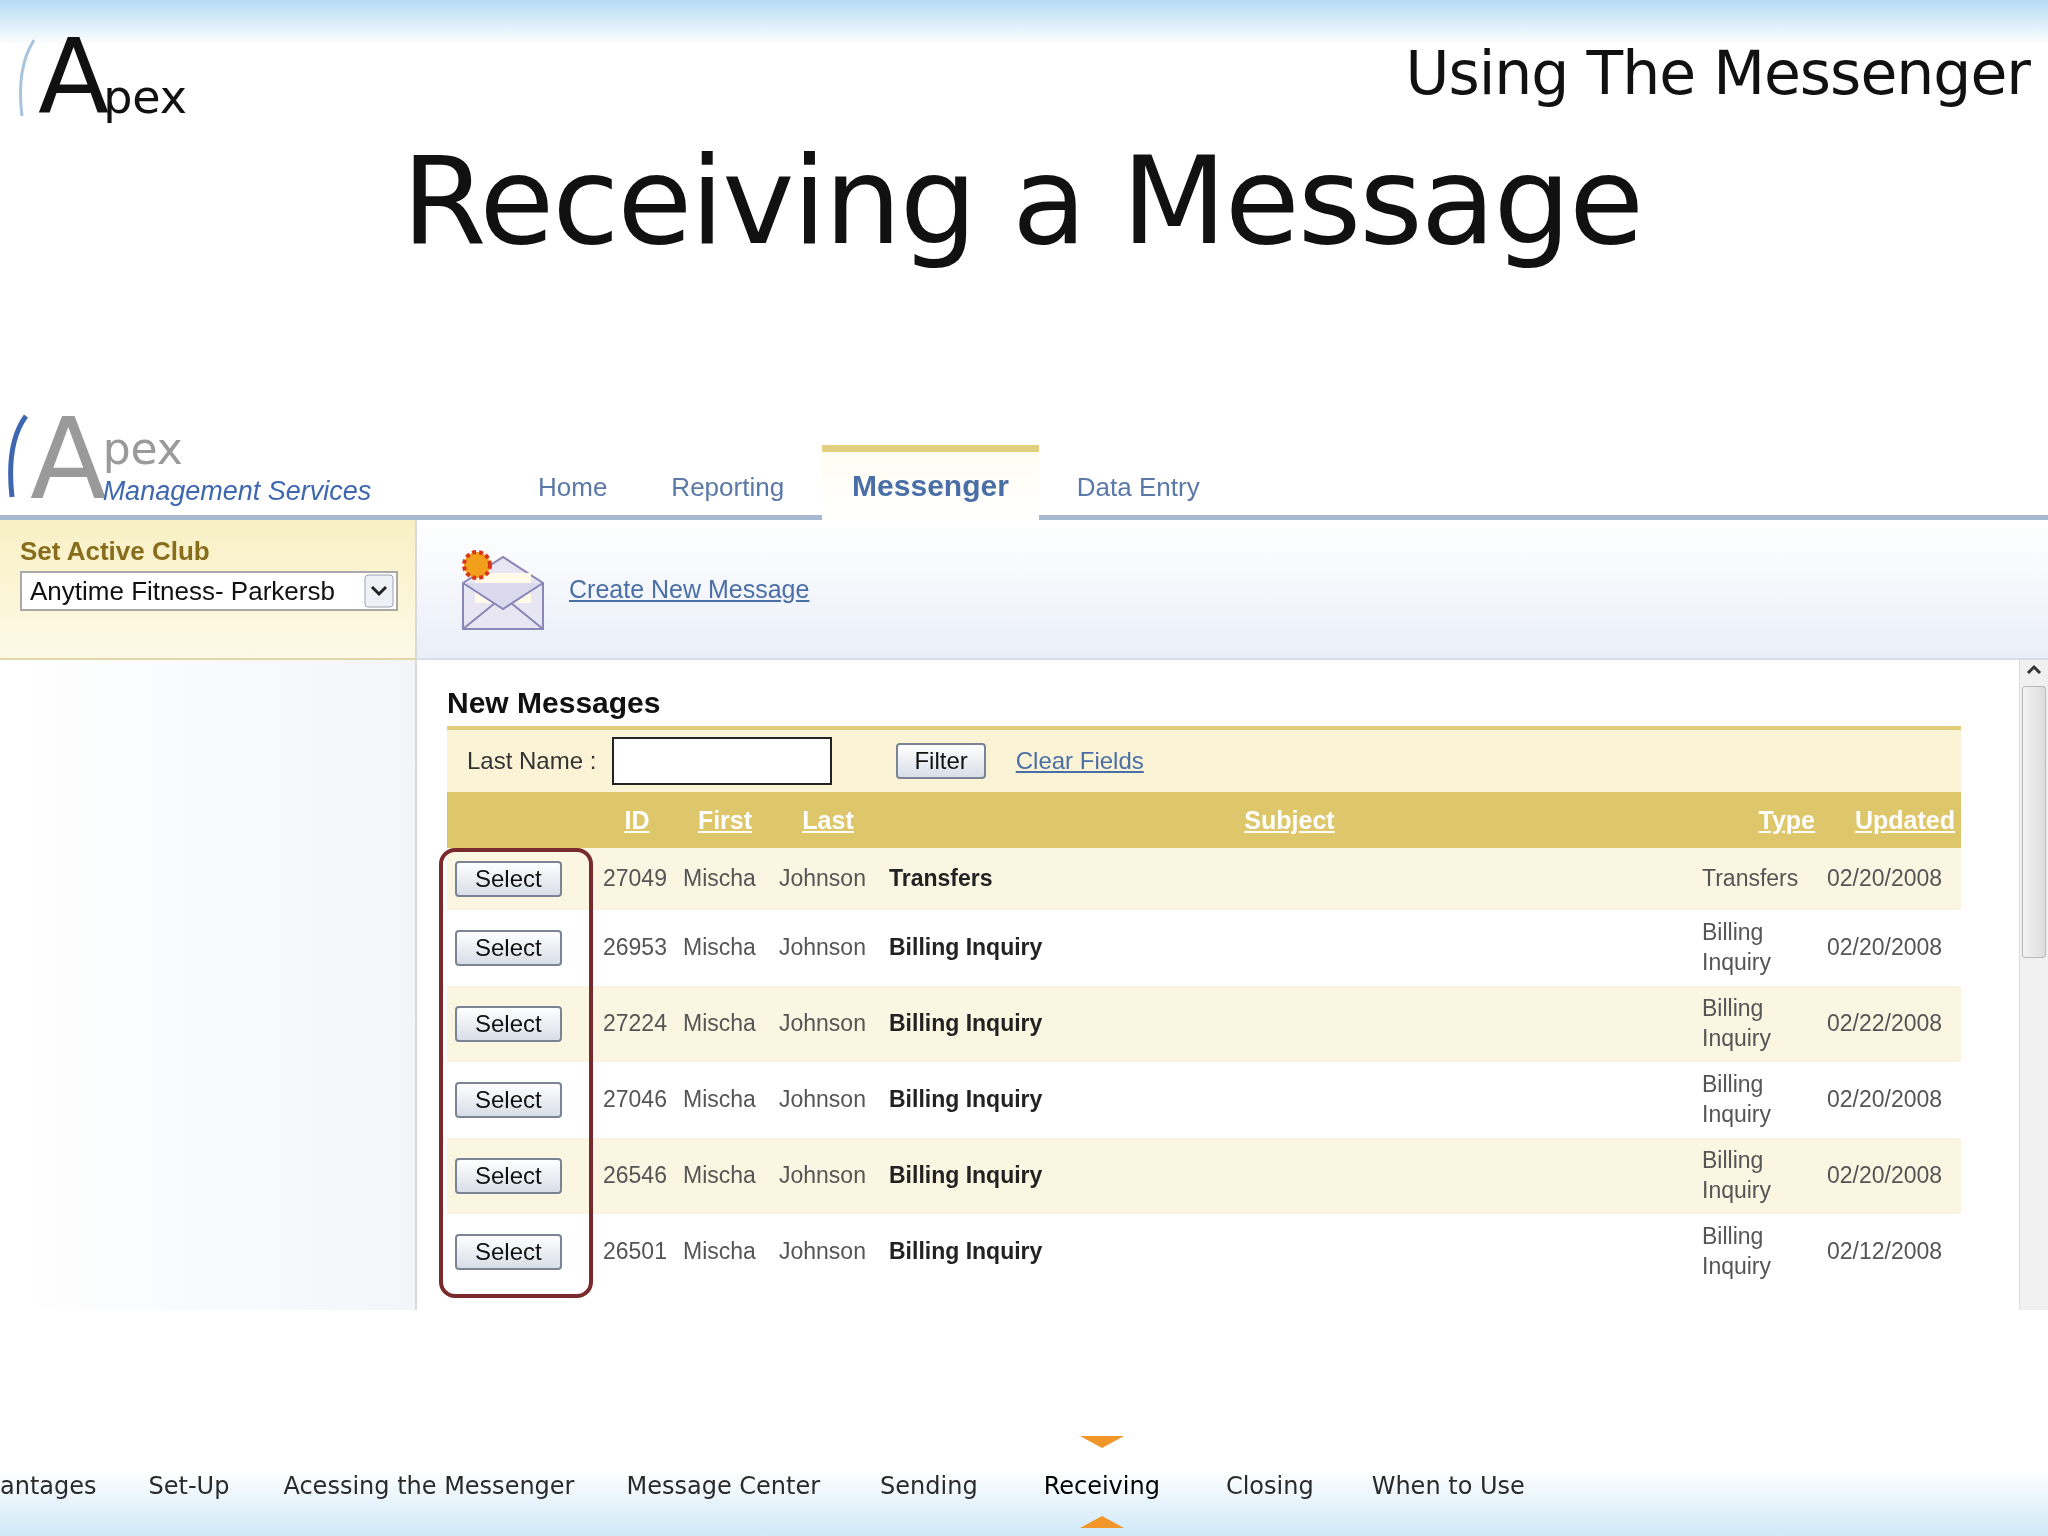 This screenshot has height=1536, width=2048. I want to click on clear-fields-link: Clear Fields, so click(1079, 761).